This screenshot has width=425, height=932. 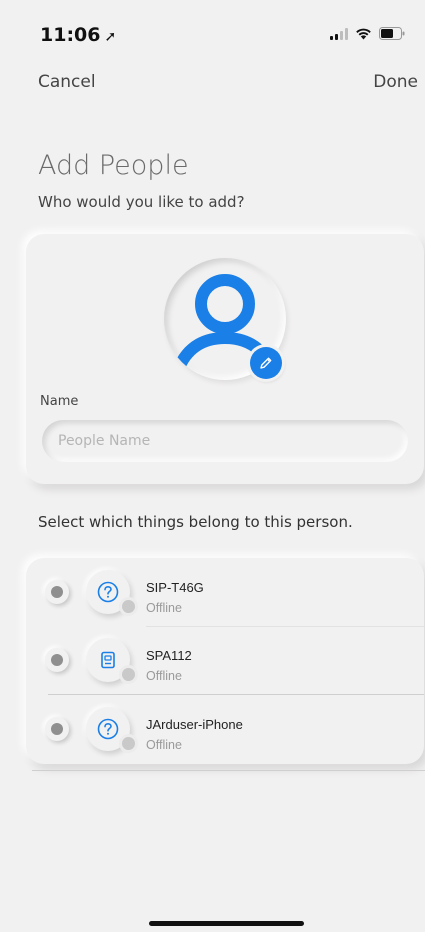 I want to click on wifi-icon, so click(x=363, y=34).